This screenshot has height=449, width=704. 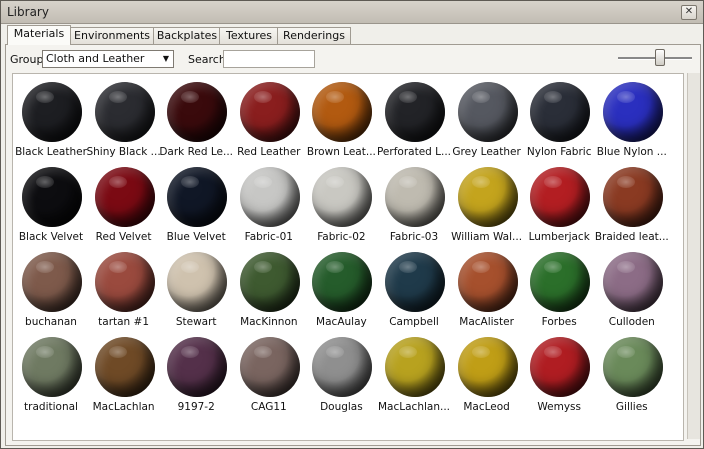 What do you see at coordinates (28, 12) in the screenshot?
I see `window-title: Library` at bounding box center [28, 12].